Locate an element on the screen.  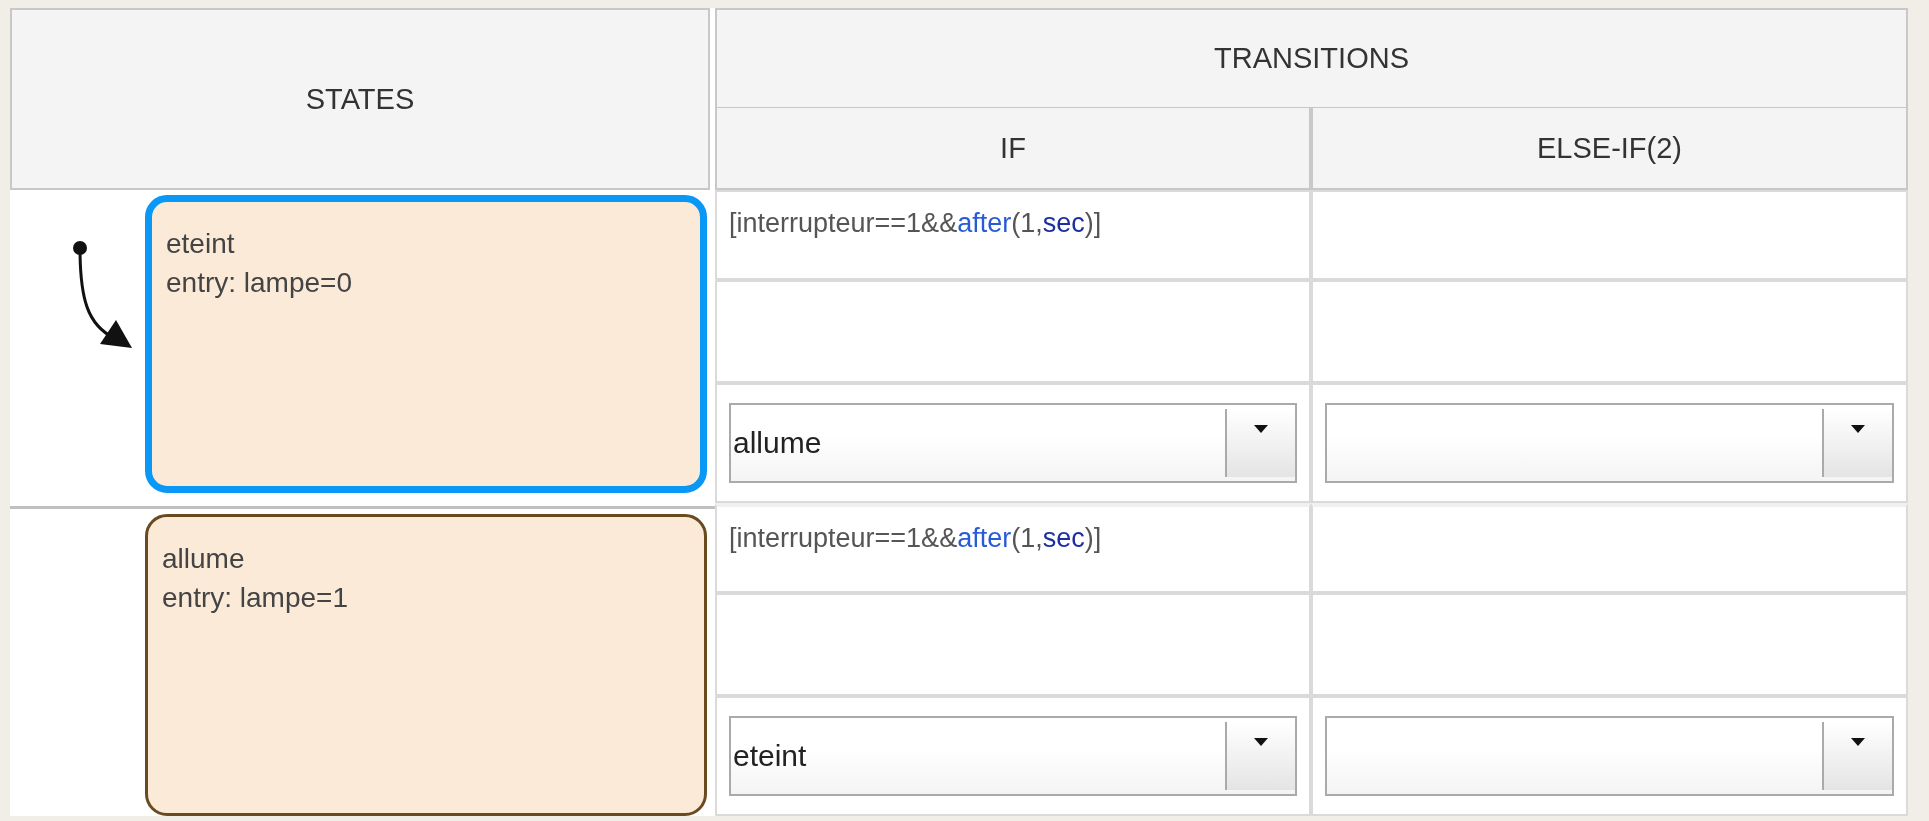
entry-action: entry: lampe=1 is located at coordinates (255, 598).